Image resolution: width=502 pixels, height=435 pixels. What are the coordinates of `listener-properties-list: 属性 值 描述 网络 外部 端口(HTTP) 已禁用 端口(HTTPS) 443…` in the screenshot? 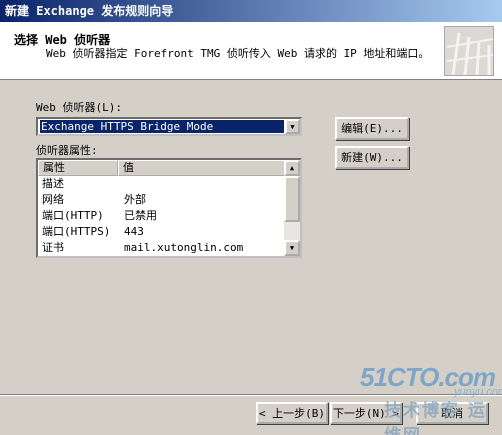 It's located at (169, 208).